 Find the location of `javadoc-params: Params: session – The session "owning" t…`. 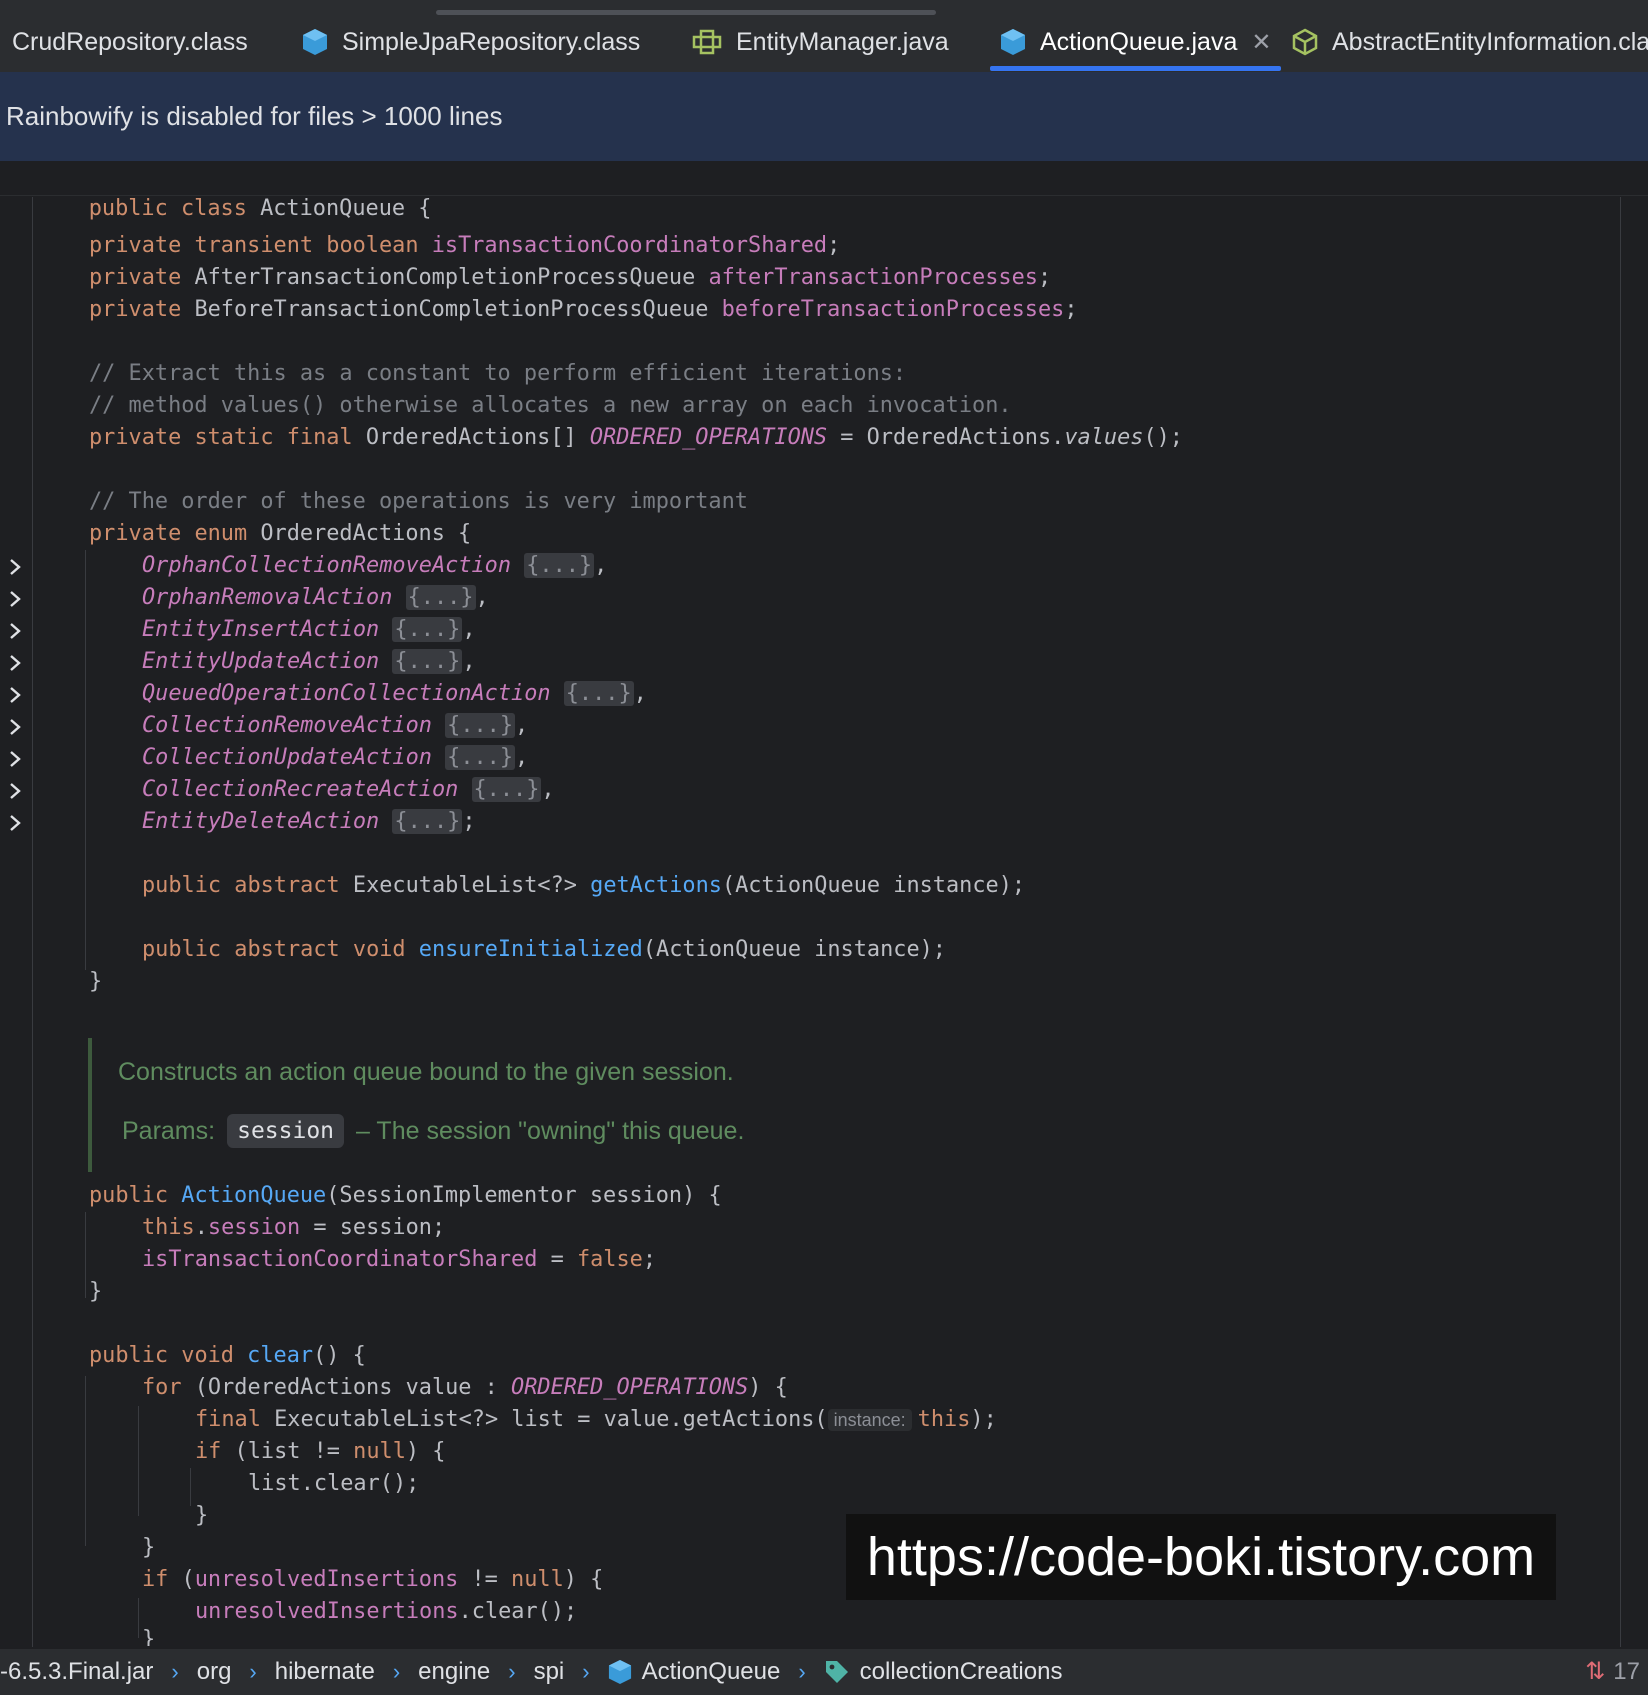

javadoc-params: Params: session – The session "owning" t… is located at coordinates (433, 1131).